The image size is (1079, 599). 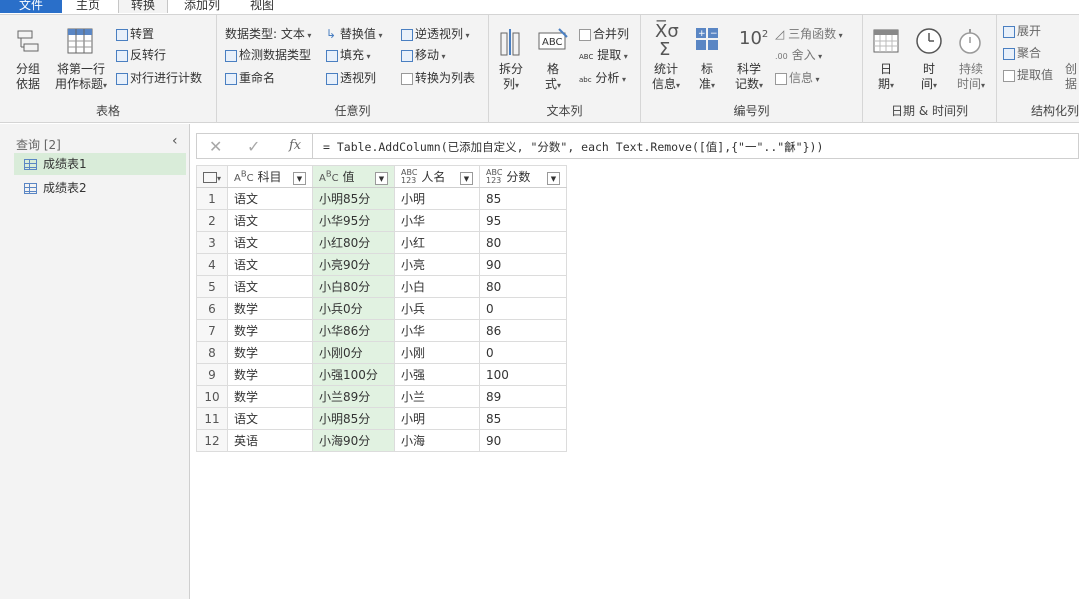 I want to click on cell-score: 80, so click(x=523, y=286).